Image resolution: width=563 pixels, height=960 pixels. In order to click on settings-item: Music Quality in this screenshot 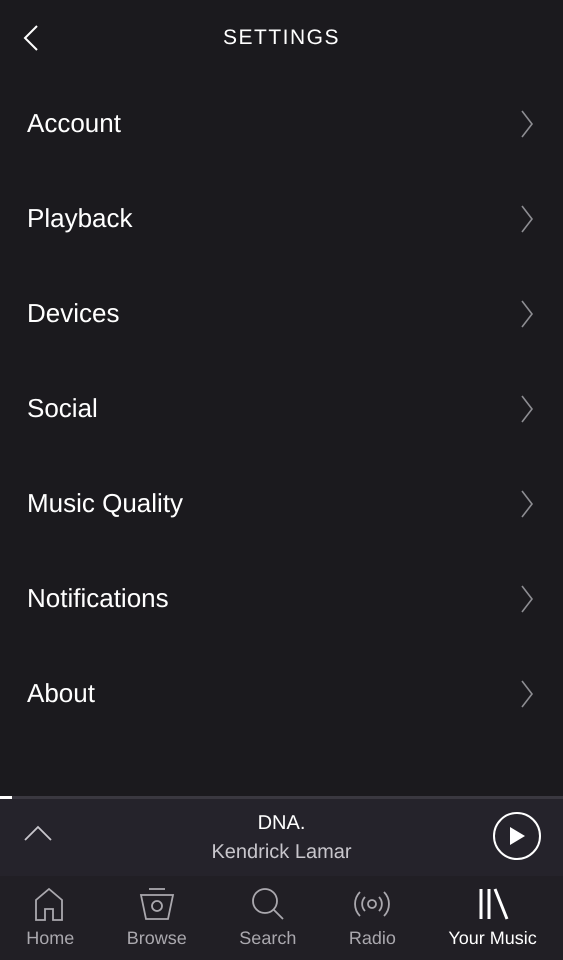, I will do `click(281, 503)`.